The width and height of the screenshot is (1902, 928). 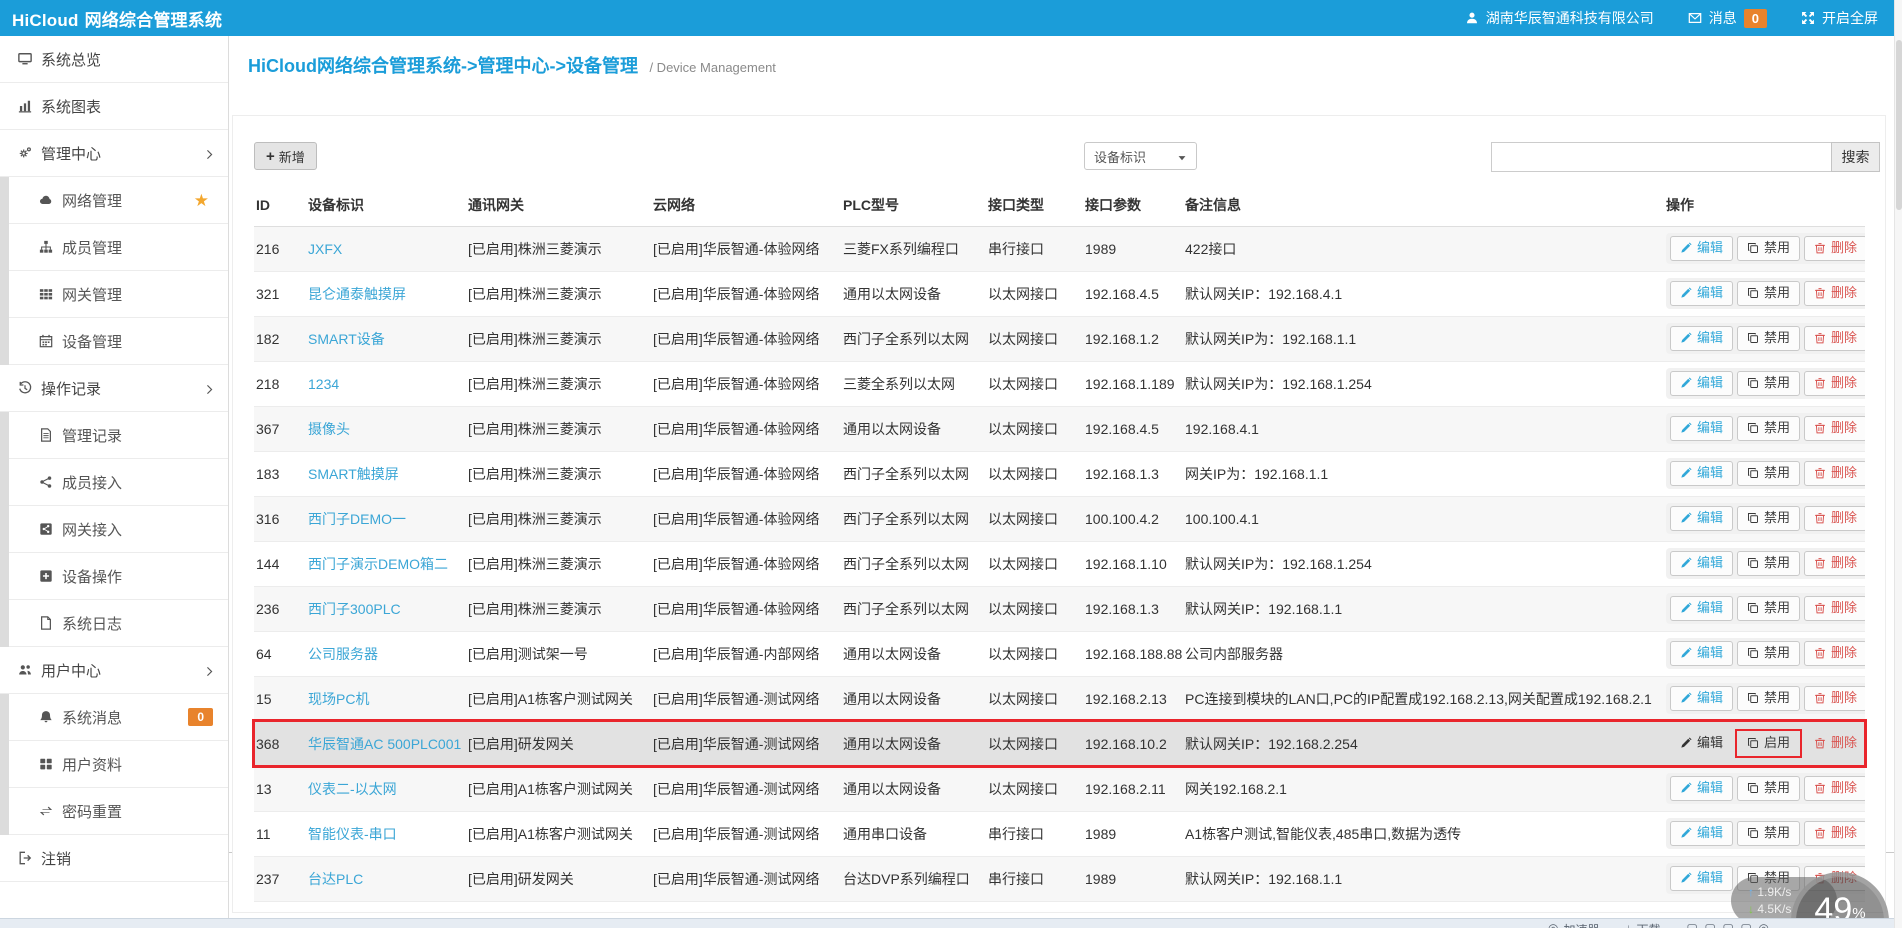 I want to click on sidebar-item-5: 网关管理, so click(x=118, y=294).